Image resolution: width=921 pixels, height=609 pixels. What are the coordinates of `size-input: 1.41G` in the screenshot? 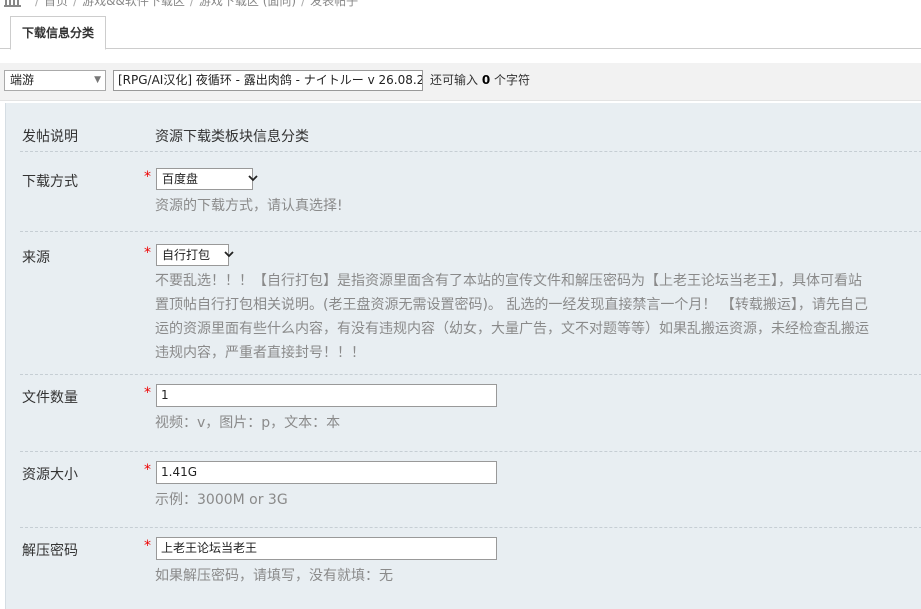 It's located at (326, 472).